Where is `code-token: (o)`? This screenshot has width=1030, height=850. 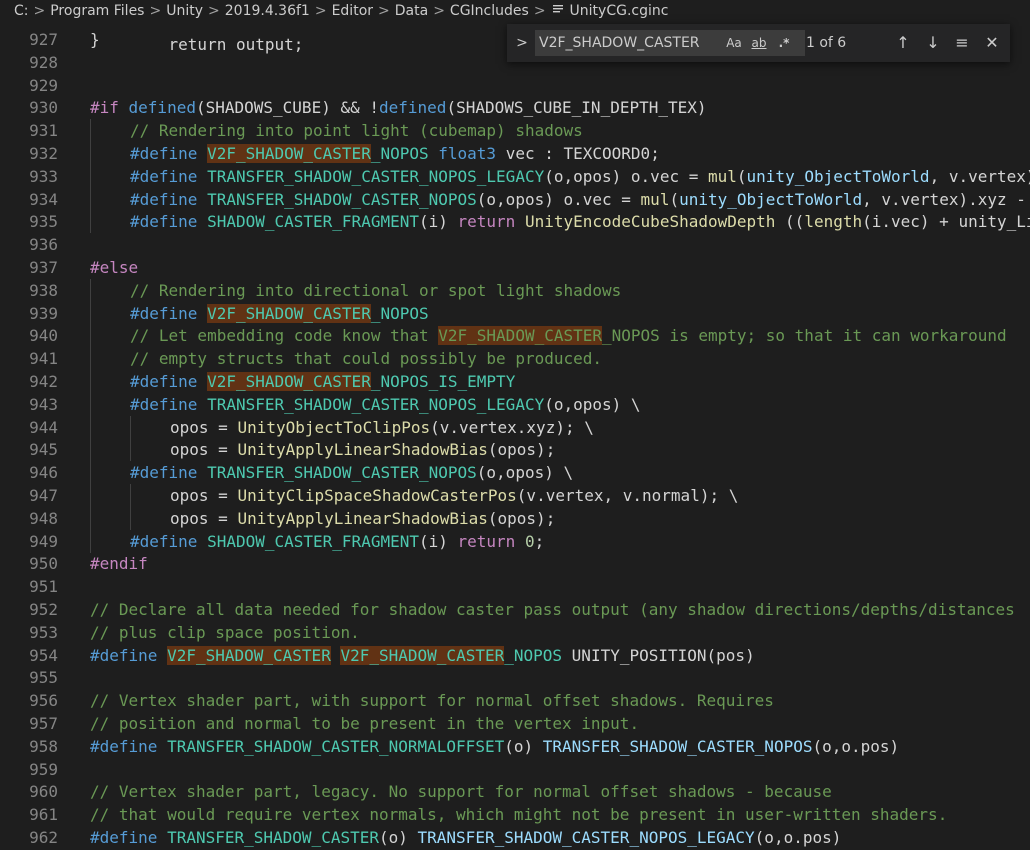 code-token: (o) is located at coordinates (523, 746).